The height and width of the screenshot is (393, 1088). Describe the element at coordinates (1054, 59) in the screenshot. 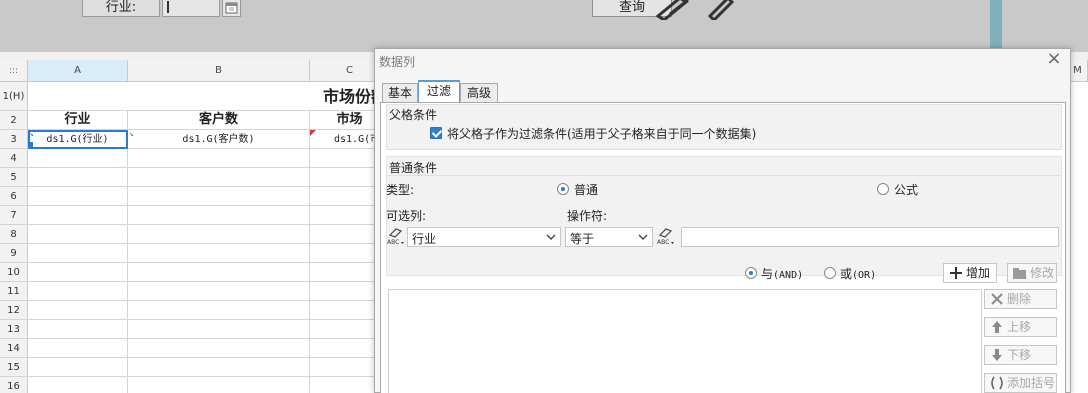

I see `close-icon: ×` at that location.